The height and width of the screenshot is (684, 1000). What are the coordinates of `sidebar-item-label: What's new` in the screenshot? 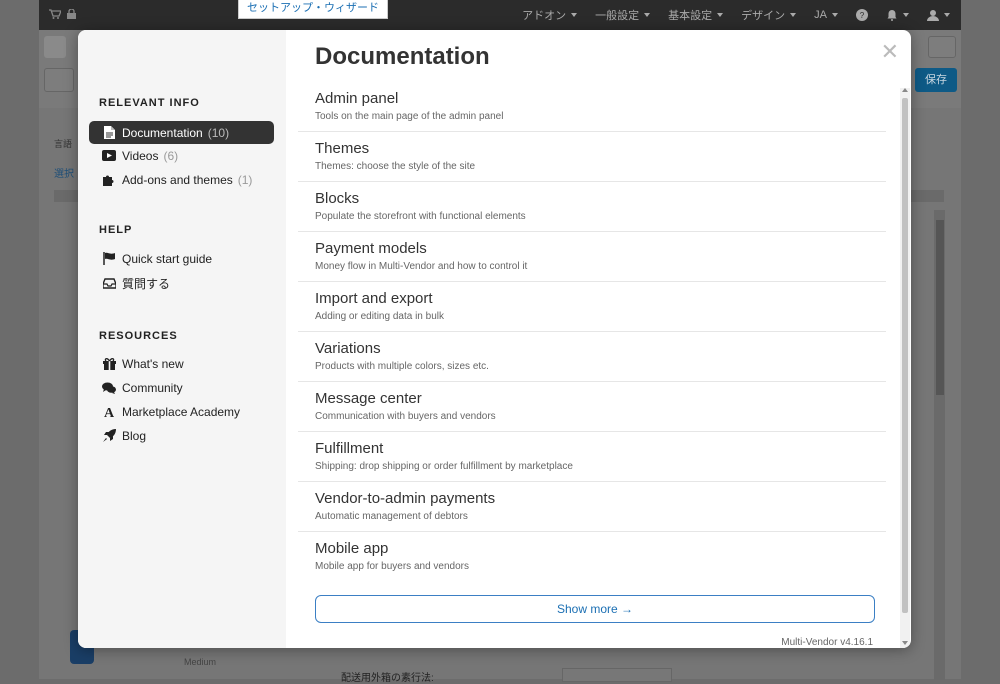 It's located at (153, 363).